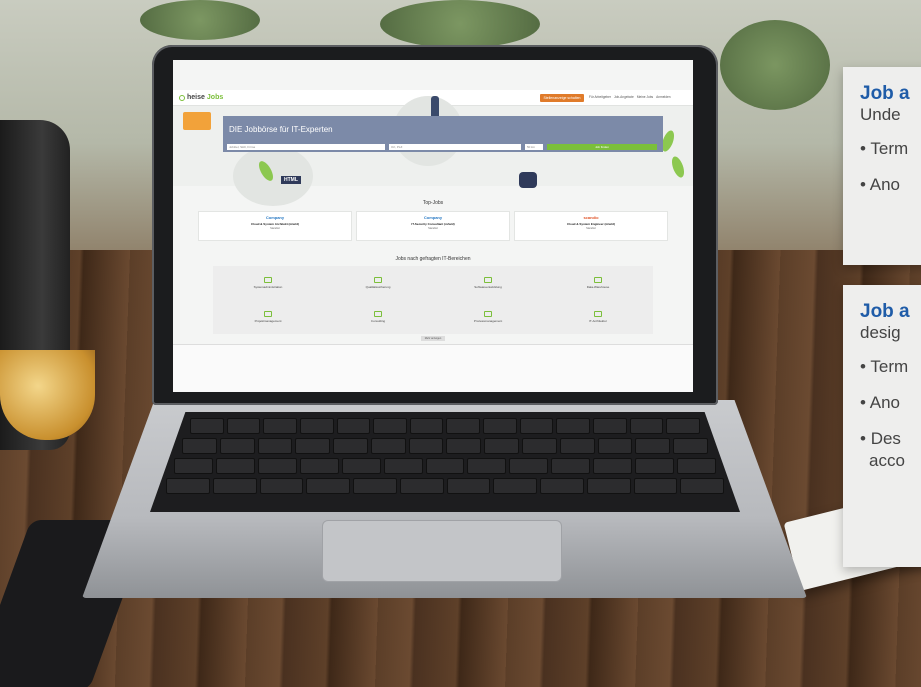  I want to click on card-bullets: • Term • Ano • Des acco, so click(890, 414).